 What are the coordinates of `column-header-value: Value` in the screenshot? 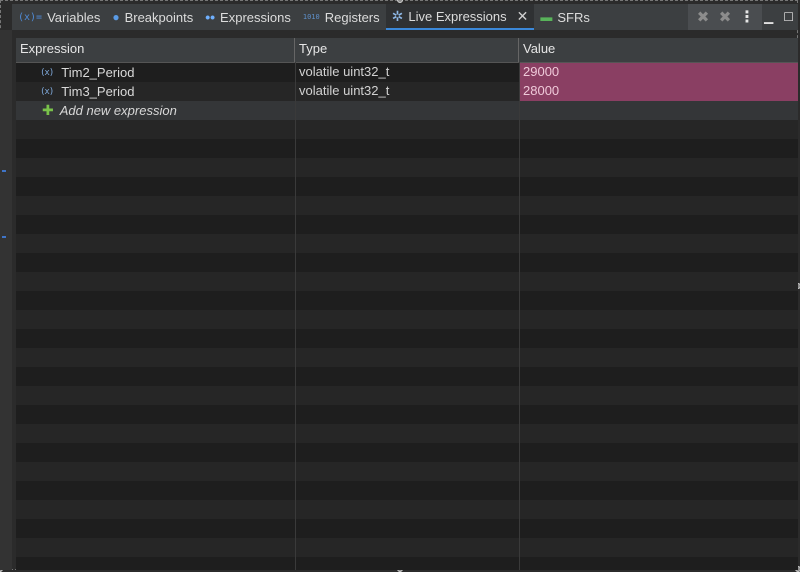 It's located at (658, 50).